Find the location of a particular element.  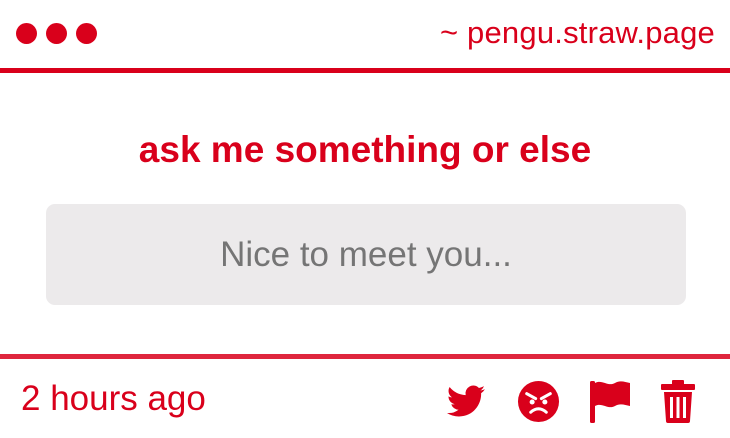

twitter-icon is located at coordinates (466, 401).